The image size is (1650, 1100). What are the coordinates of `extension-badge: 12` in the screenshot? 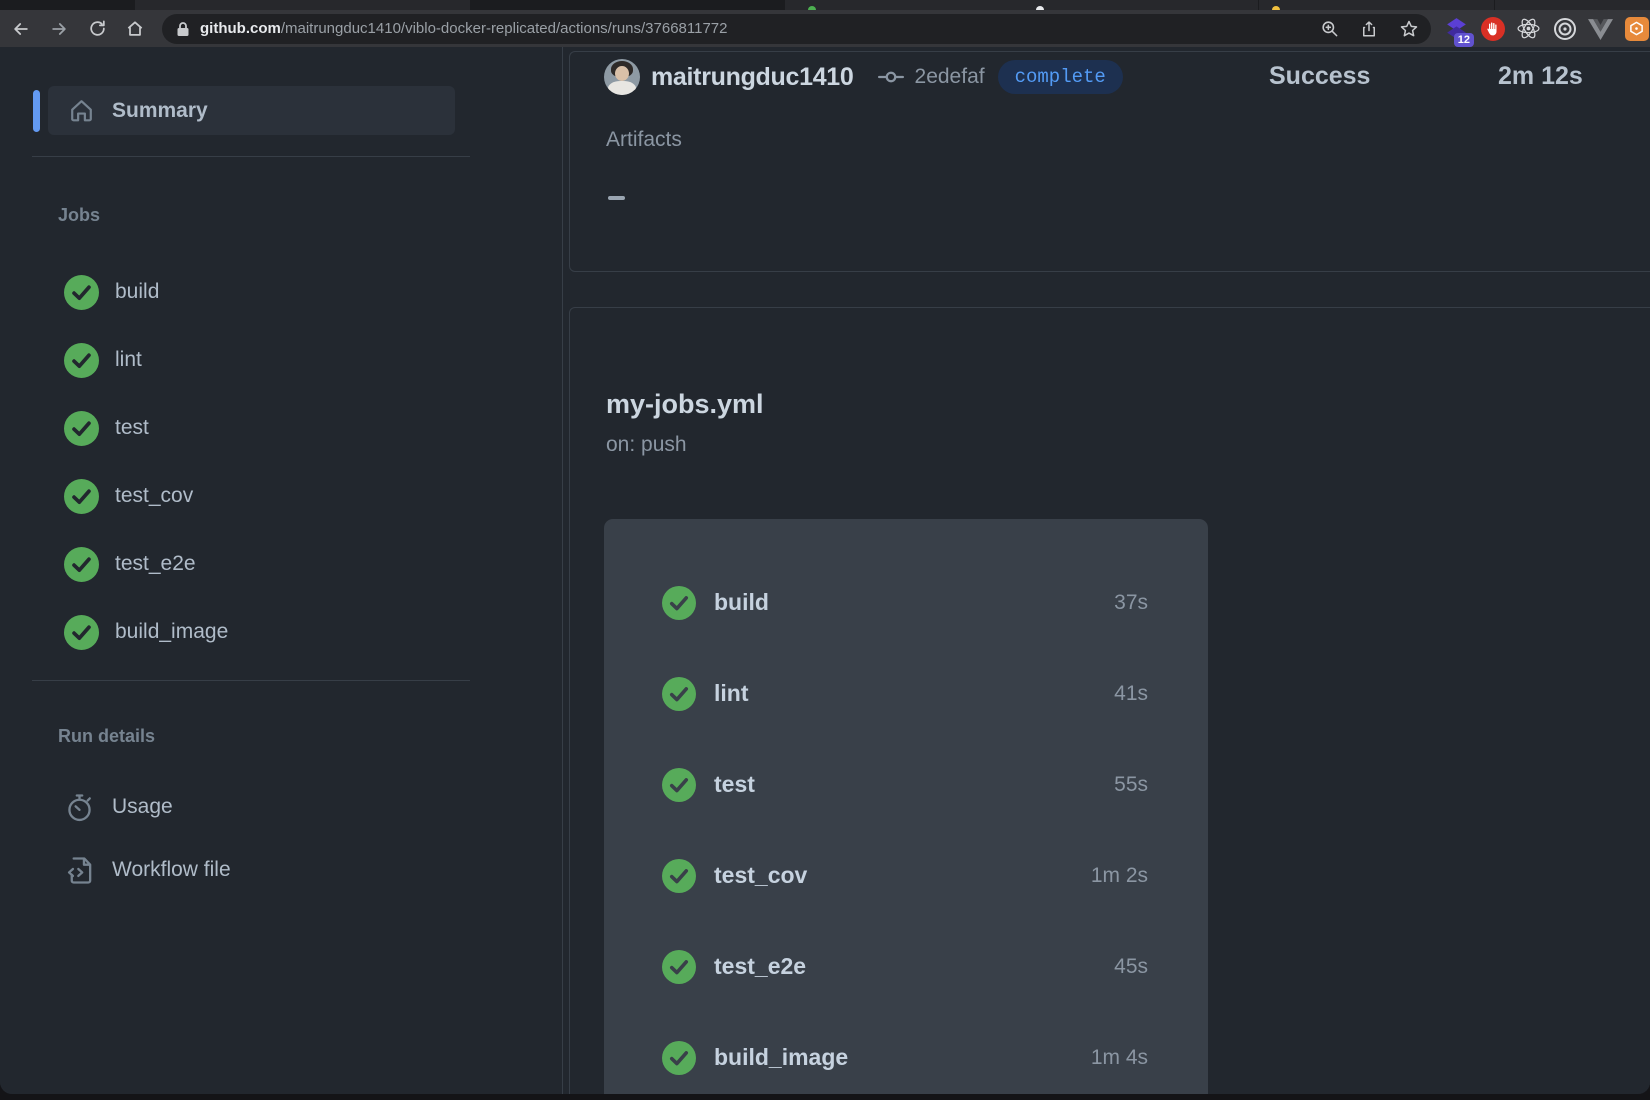 It's located at (1463, 40).